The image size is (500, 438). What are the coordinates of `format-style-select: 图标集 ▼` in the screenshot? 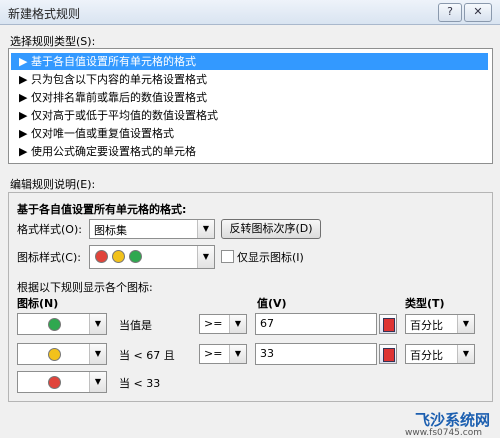 It's located at (152, 229).